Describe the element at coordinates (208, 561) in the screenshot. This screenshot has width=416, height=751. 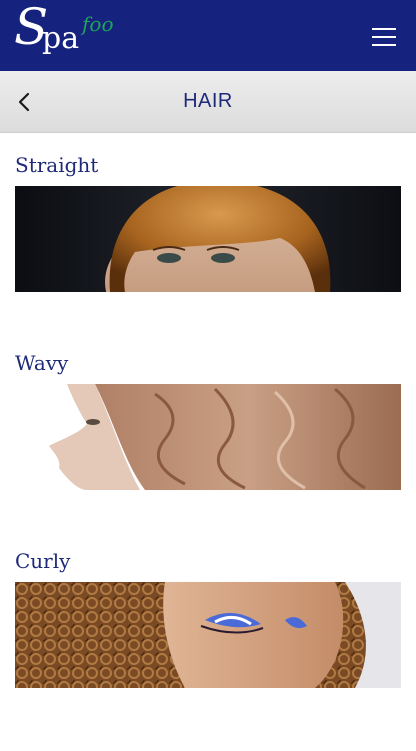
I see `category-title: Curly` at that location.